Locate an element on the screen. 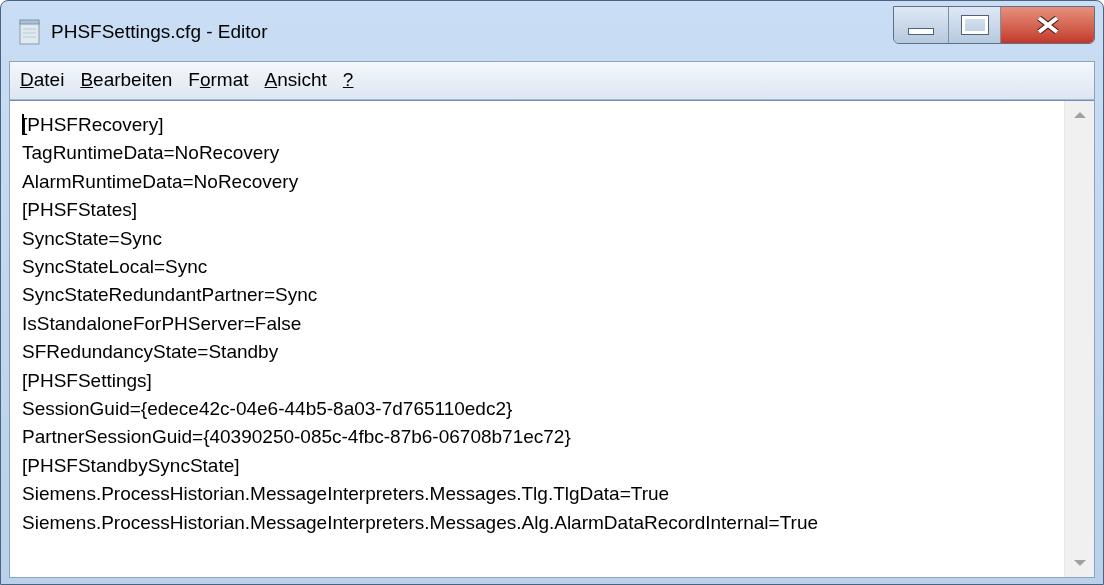  text-line: IsStandaloneForPHServer=False is located at coordinates (162, 323).